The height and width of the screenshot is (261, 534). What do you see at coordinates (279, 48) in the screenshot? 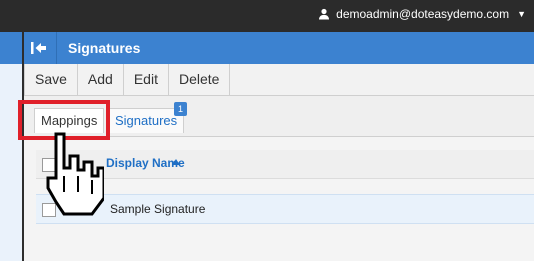
I see `panel-header: Signatures` at bounding box center [279, 48].